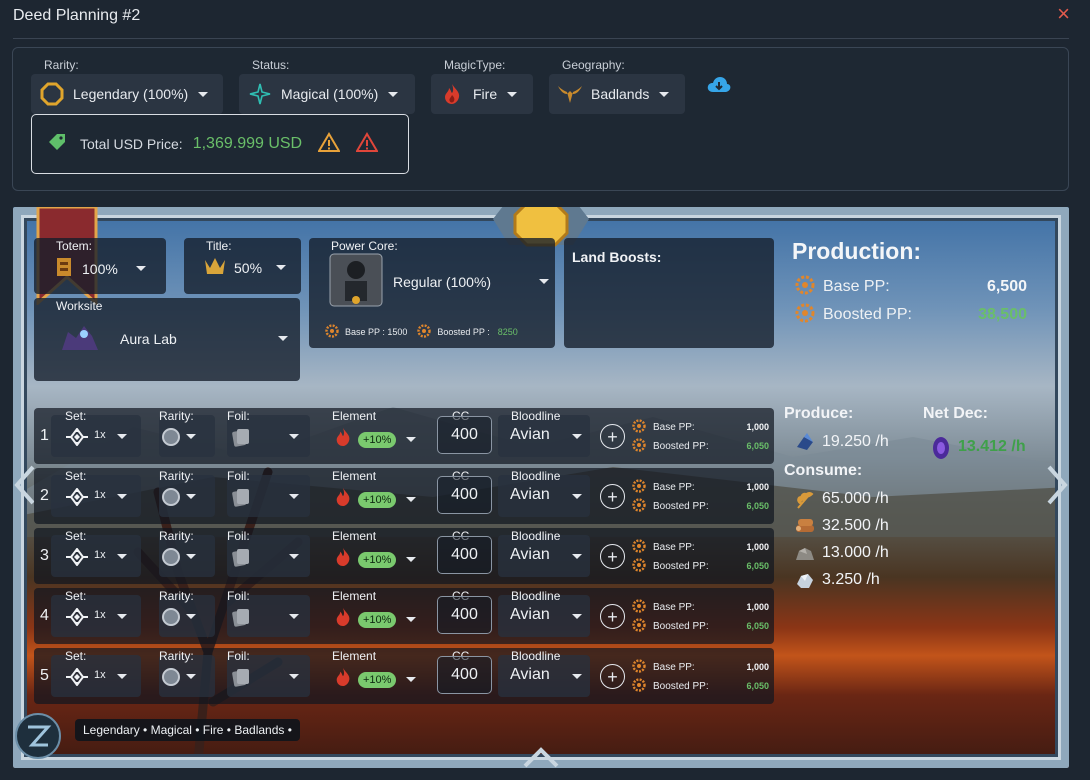 The width and height of the screenshot is (1090, 780). Describe the element at coordinates (867, 314) in the screenshot. I see `boosted-pp-label: Boosted PP:` at that location.